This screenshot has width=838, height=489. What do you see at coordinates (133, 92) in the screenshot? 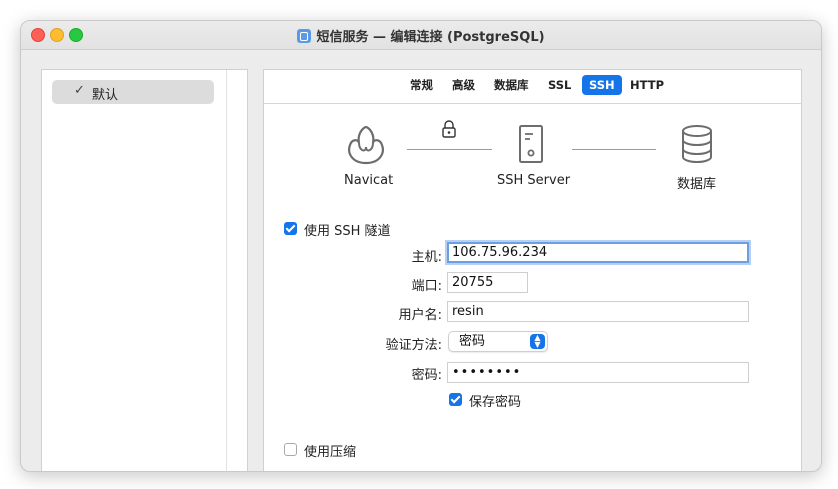
I see `sidebar-item-default: ✓ 默认` at bounding box center [133, 92].